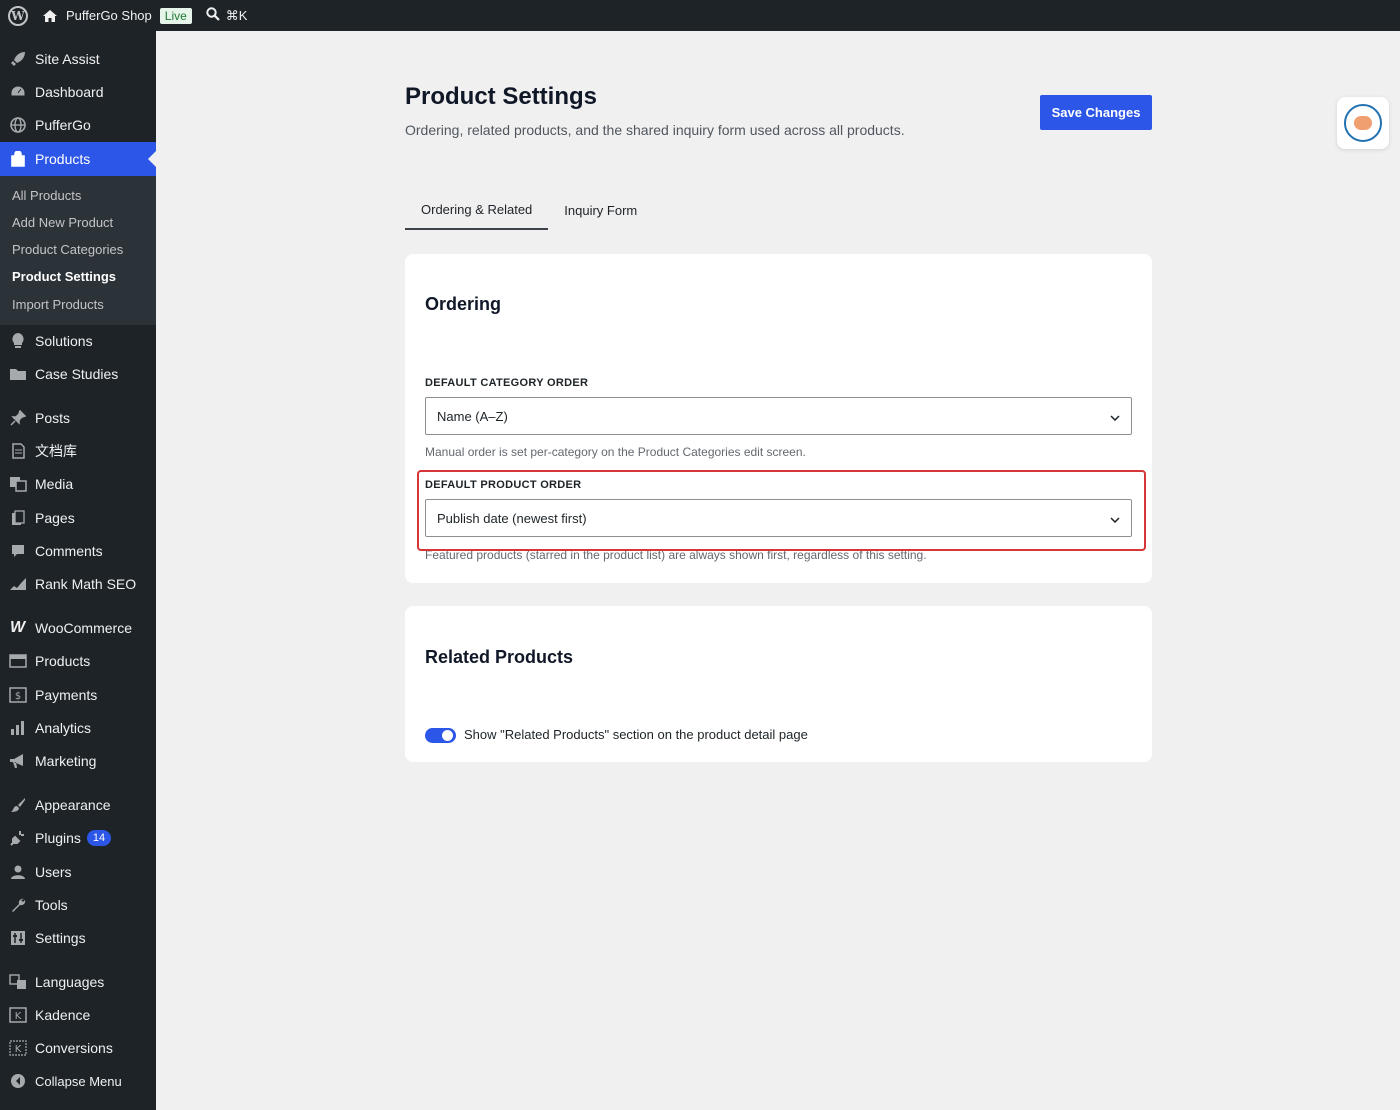  I want to click on sidebar-item-marketing: Marketing, so click(78, 761).